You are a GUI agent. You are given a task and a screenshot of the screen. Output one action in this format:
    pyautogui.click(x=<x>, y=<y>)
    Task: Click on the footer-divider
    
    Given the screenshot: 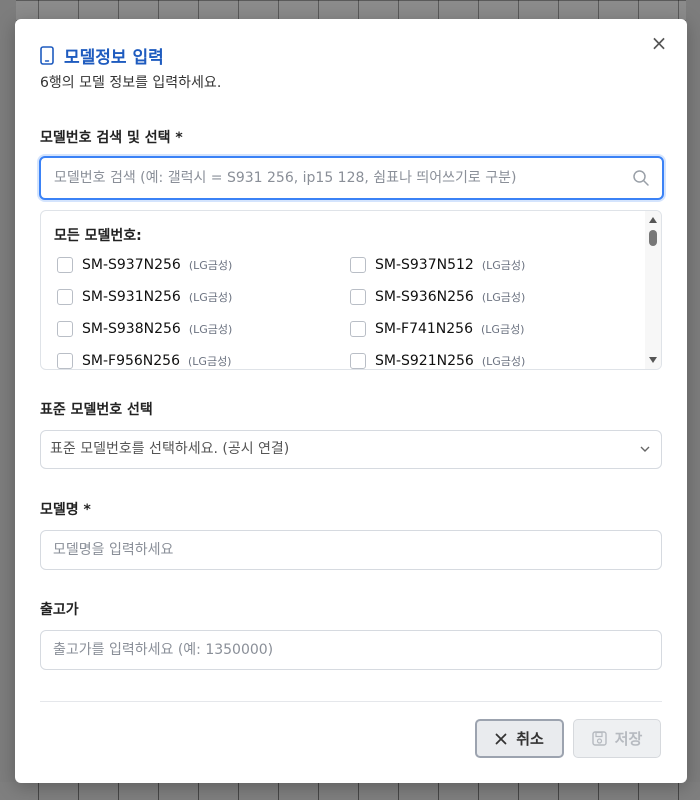 What is the action you would take?
    pyautogui.click(x=351, y=701)
    